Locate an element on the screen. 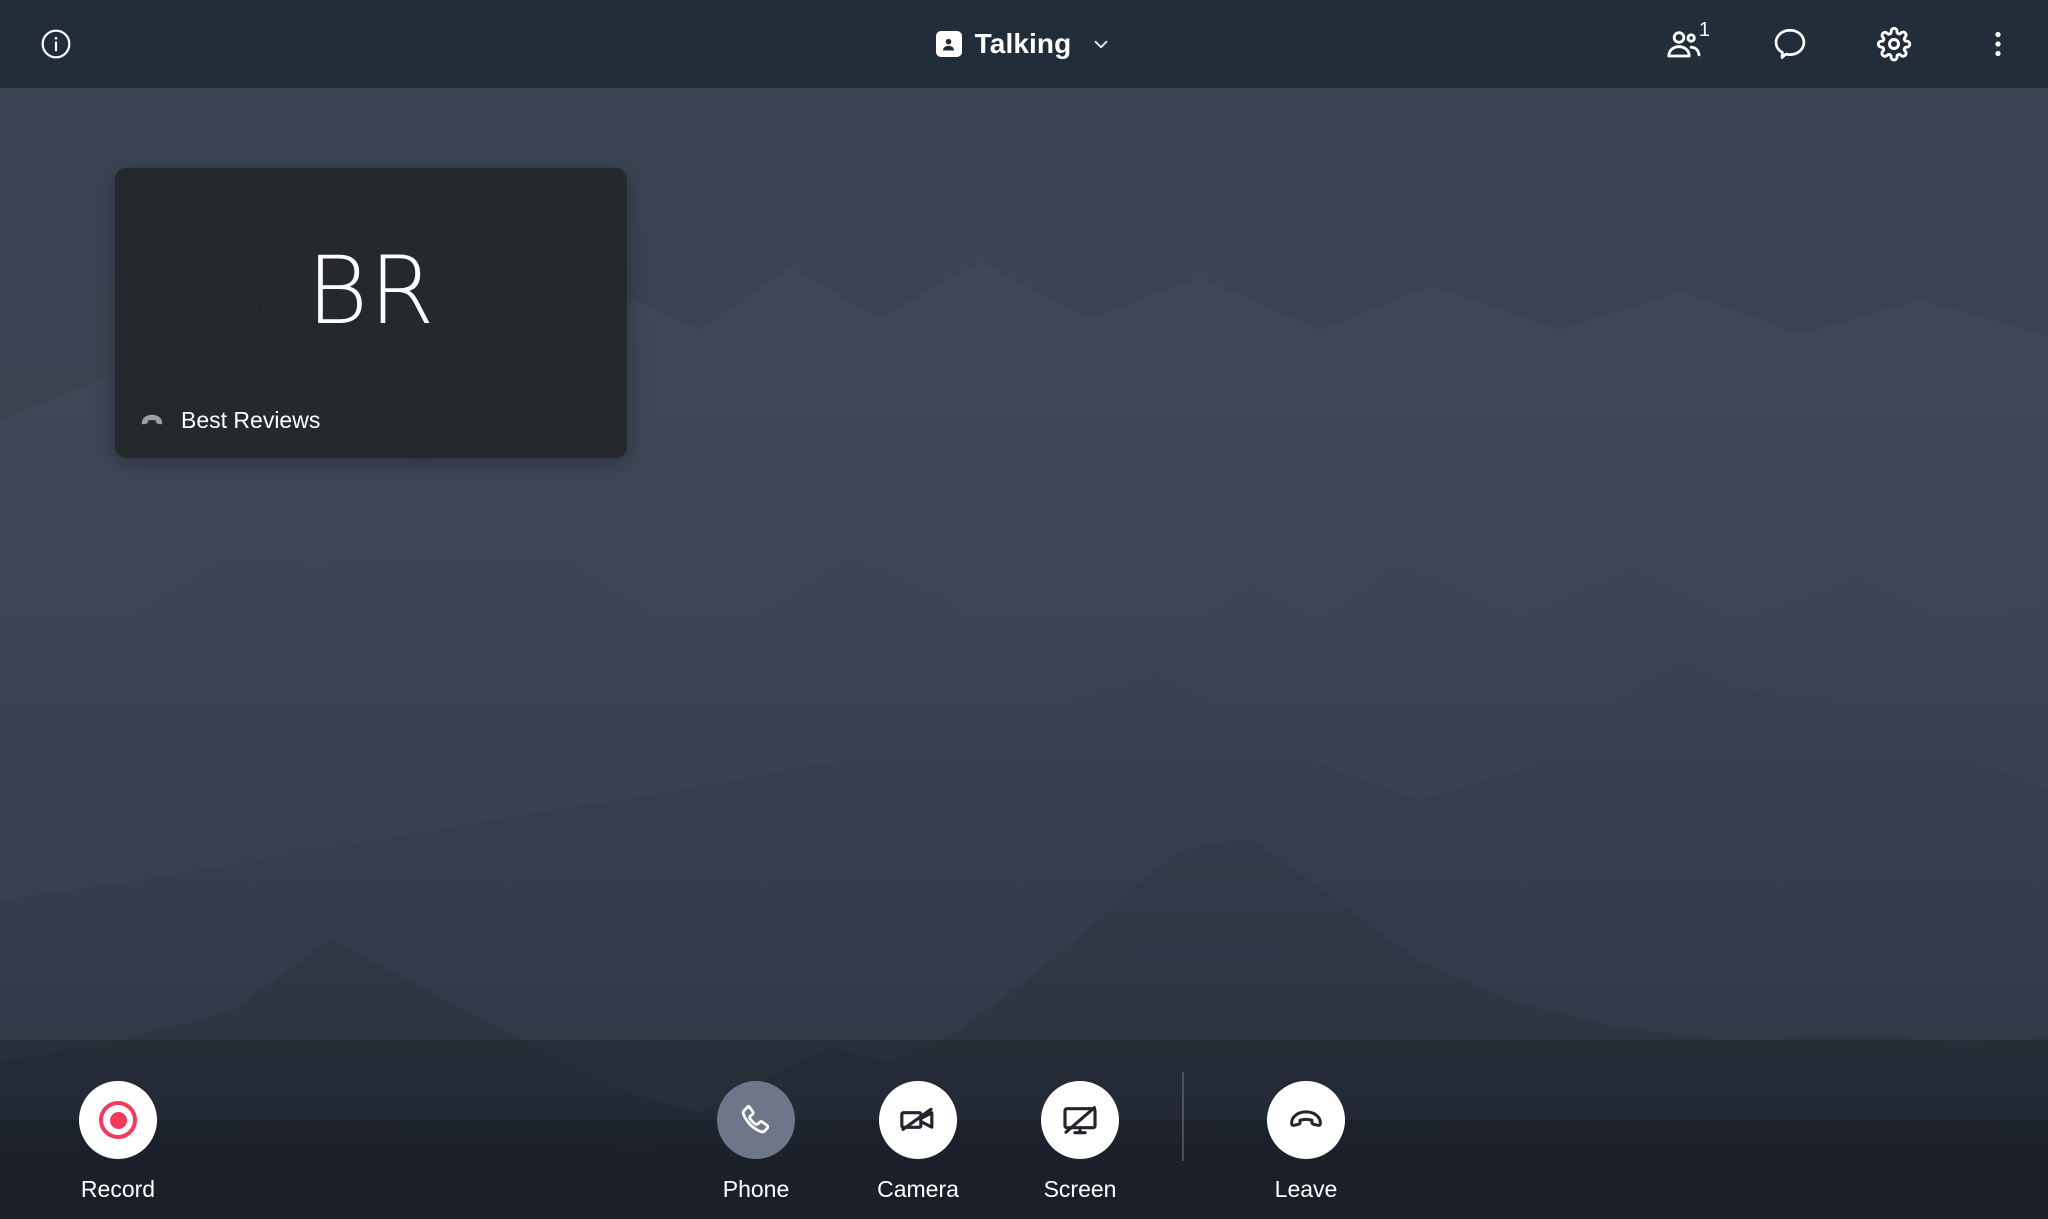  participants-count-badge: 1 is located at coordinates (1704, 30).